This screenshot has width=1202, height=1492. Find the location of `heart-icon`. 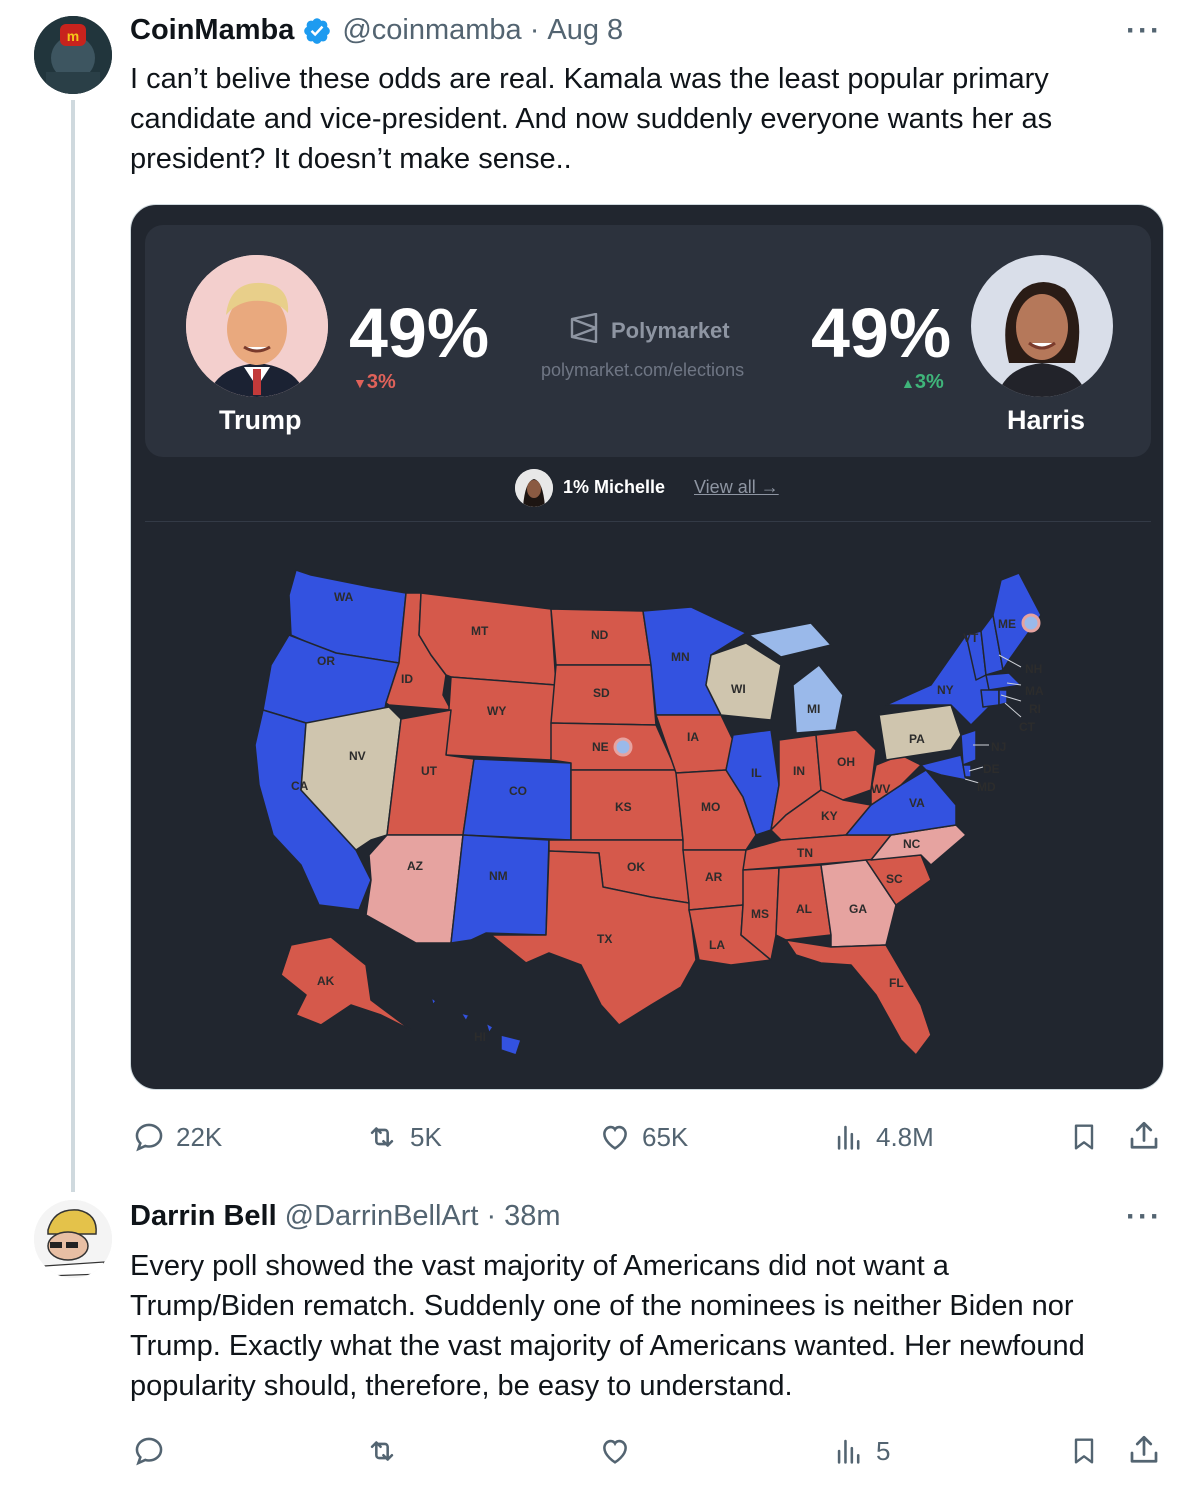

heart-icon is located at coordinates (615, 1451).